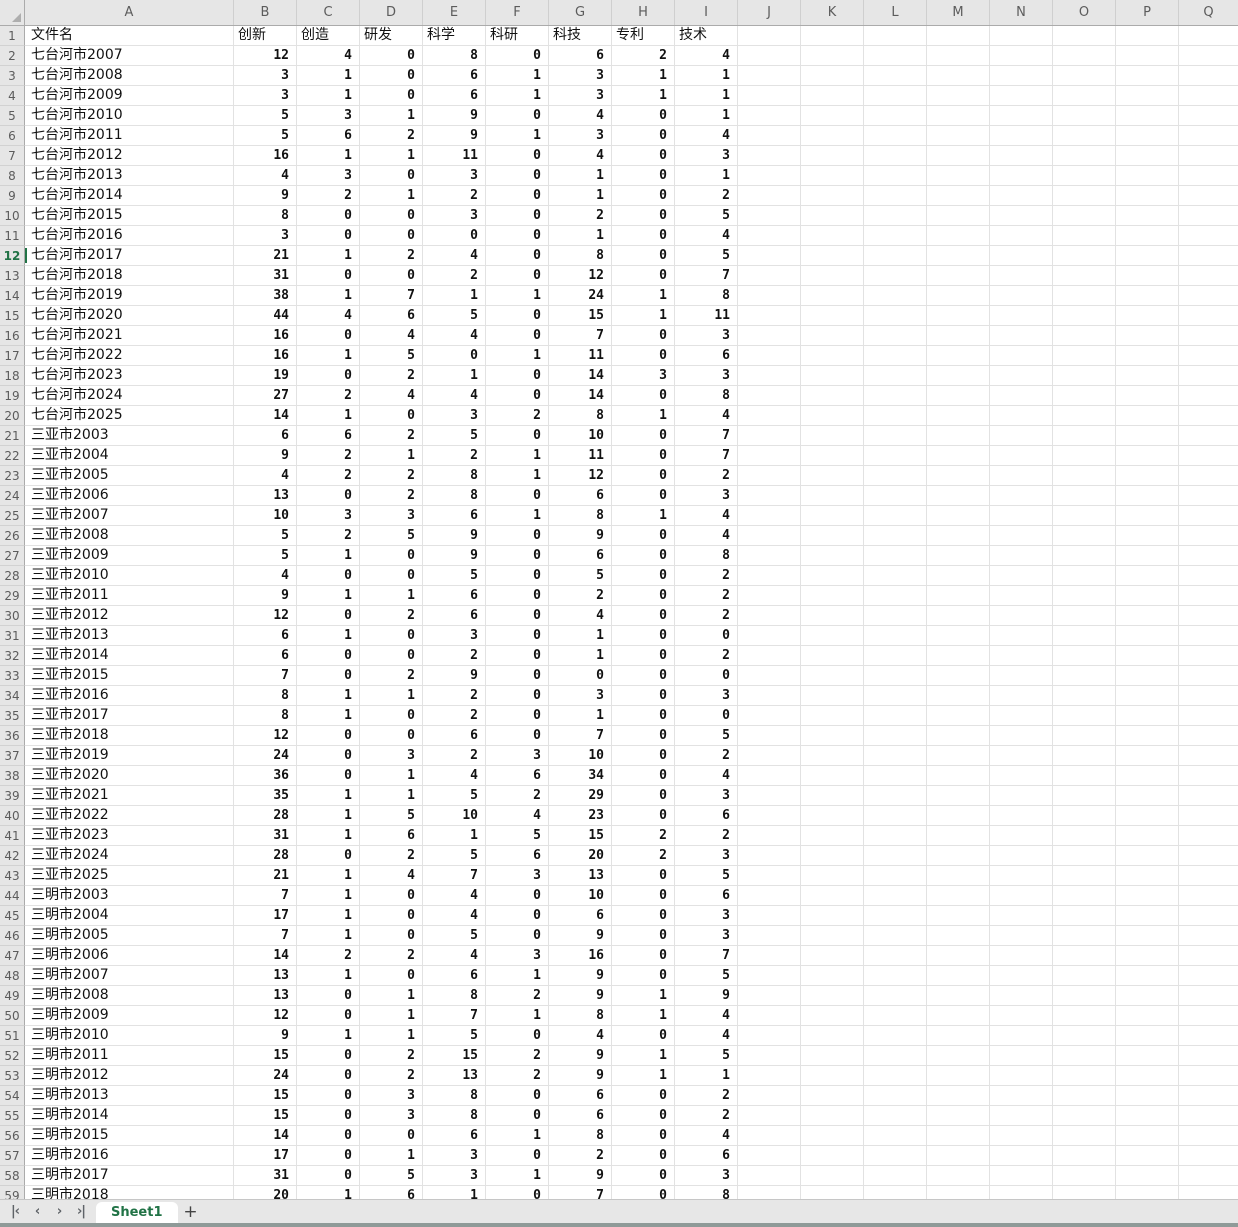 The image size is (1238, 1227). Describe the element at coordinates (129, 336) in the screenshot. I see `cell: 七台河市2021` at that location.